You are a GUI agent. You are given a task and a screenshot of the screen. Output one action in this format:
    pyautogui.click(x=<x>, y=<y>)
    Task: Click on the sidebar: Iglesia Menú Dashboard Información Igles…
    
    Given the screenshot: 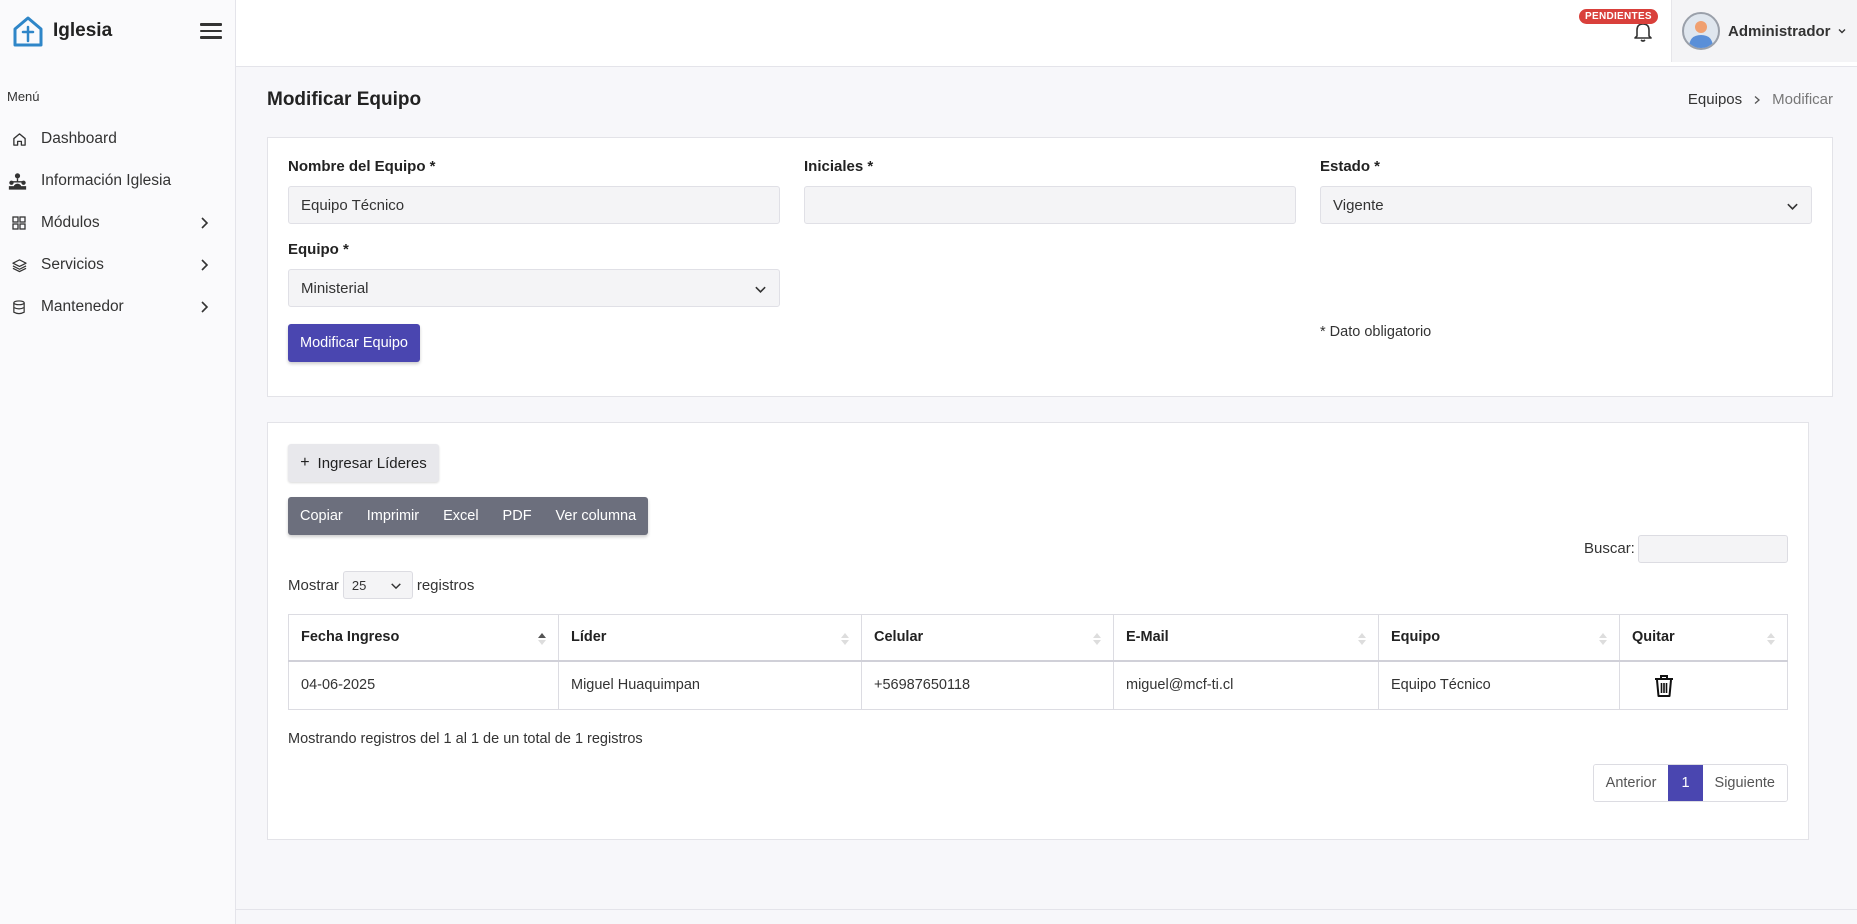 What is the action you would take?
    pyautogui.click(x=118, y=462)
    